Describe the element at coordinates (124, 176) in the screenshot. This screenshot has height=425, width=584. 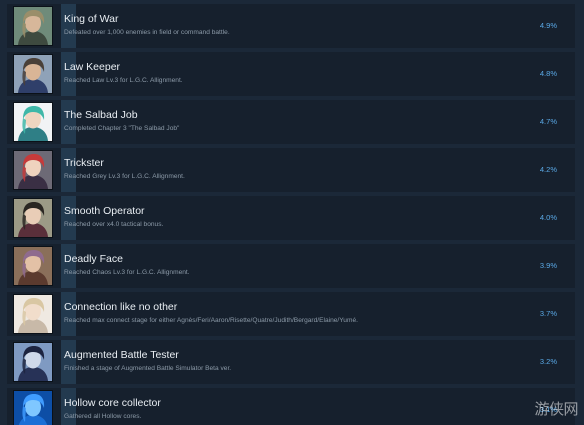
I see `achievement-description: Reached Grey Lv.3 for L.G.C. Allignment.` at that location.